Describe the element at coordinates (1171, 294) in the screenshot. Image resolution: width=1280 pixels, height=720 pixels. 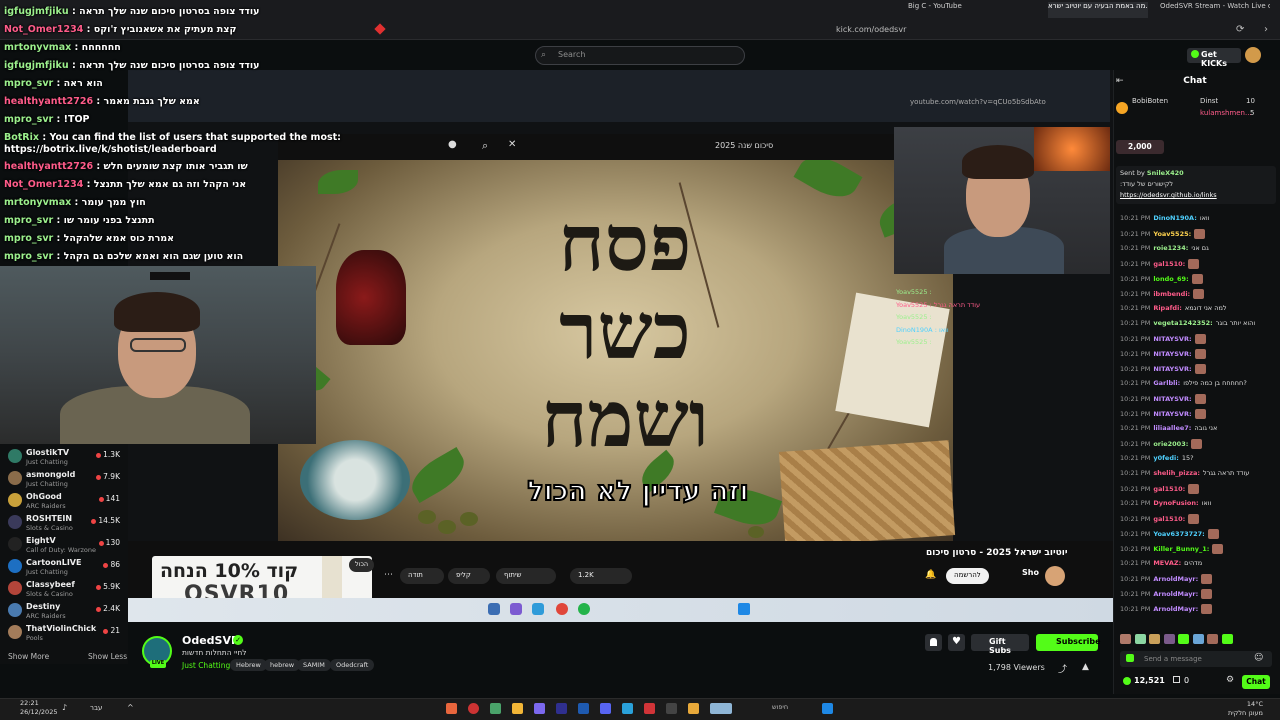
I see `chat-username: ibmbendi:` at that location.